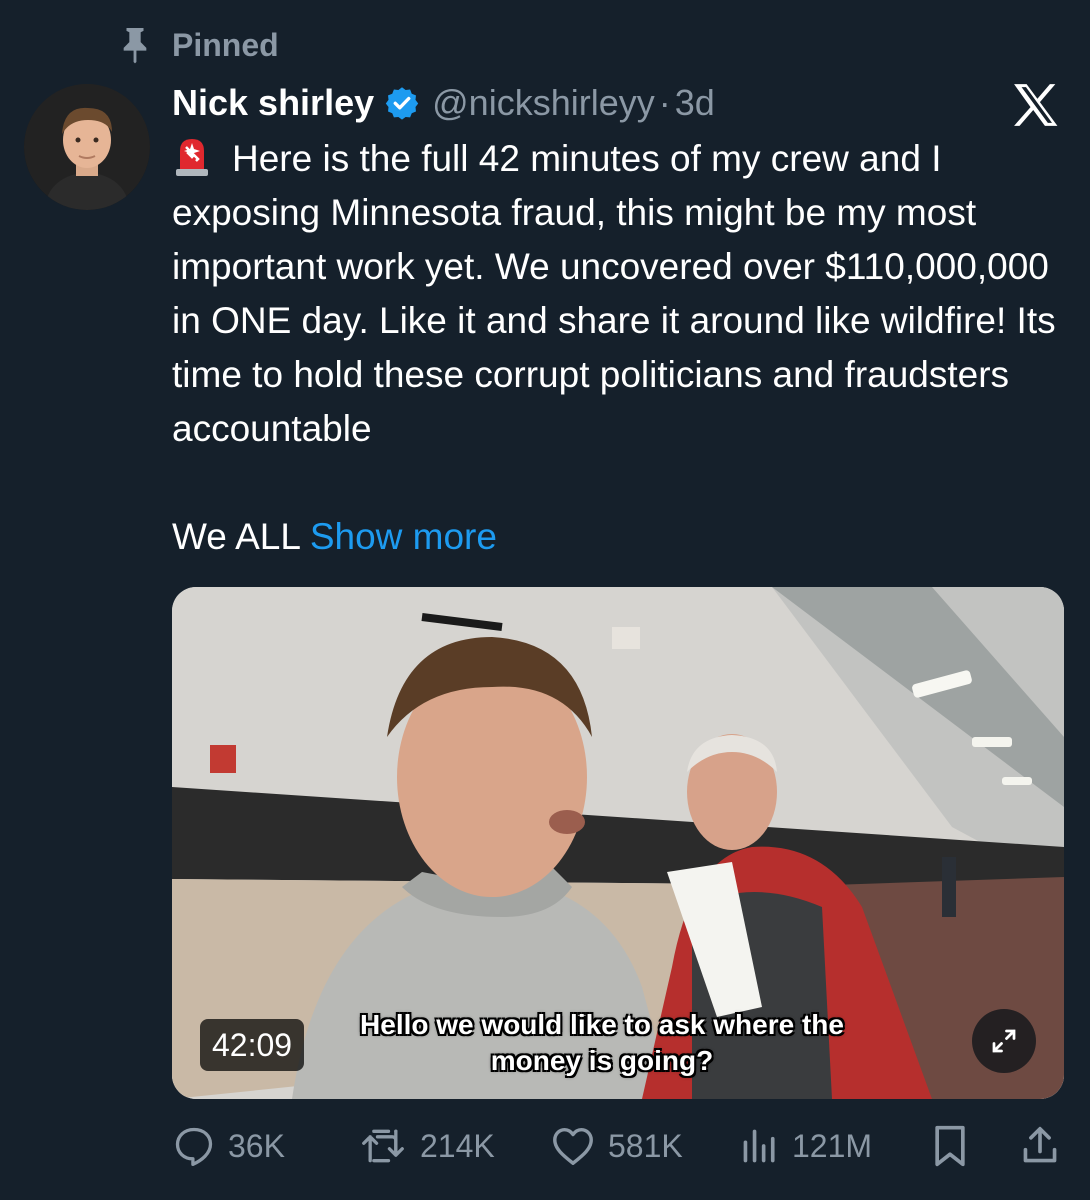 The image size is (1090, 1200). What do you see at coordinates (236, 536) in the screenshot?
I see `continuation-text: We ALL` at bounding box center [236, 536].